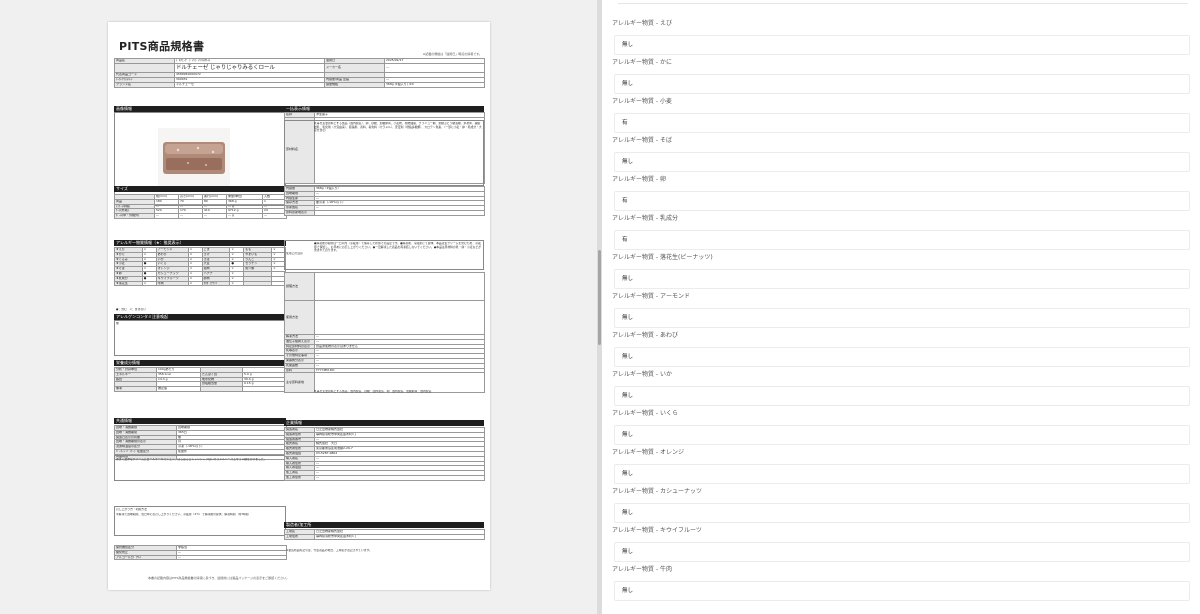 This screenshot has width=1200, height=614. I want to click on maker-table: 工場名 日之出物産株式会社 工場住所 静岡県浜松市中央区苗木町1丁, so click(384, 534).